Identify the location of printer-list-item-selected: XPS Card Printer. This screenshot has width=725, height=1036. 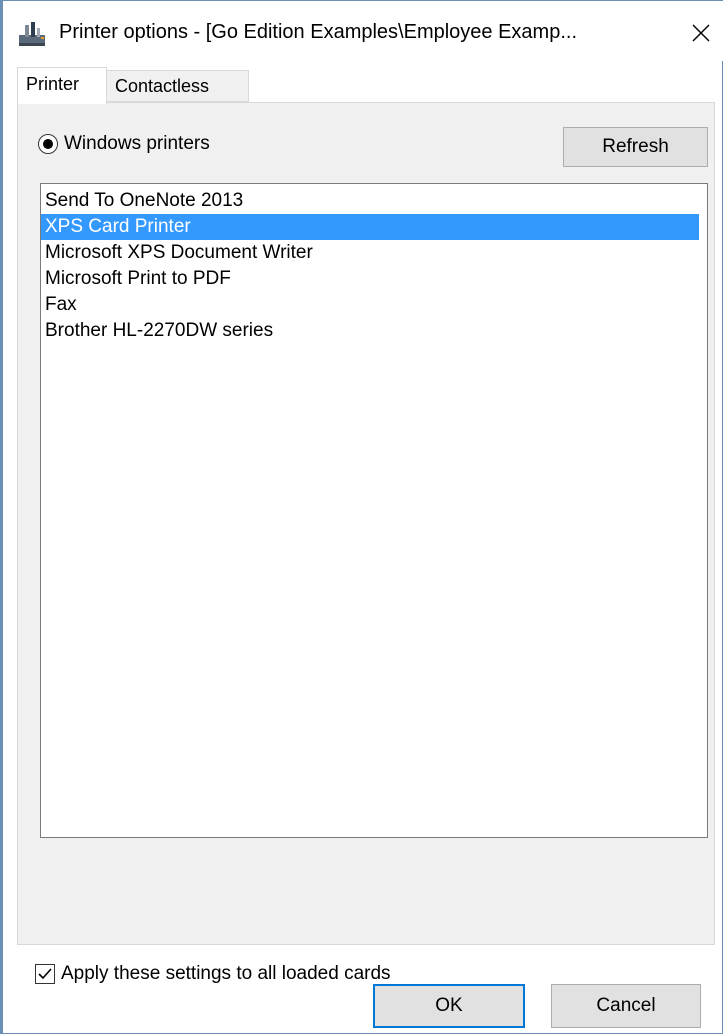
(370, 227).